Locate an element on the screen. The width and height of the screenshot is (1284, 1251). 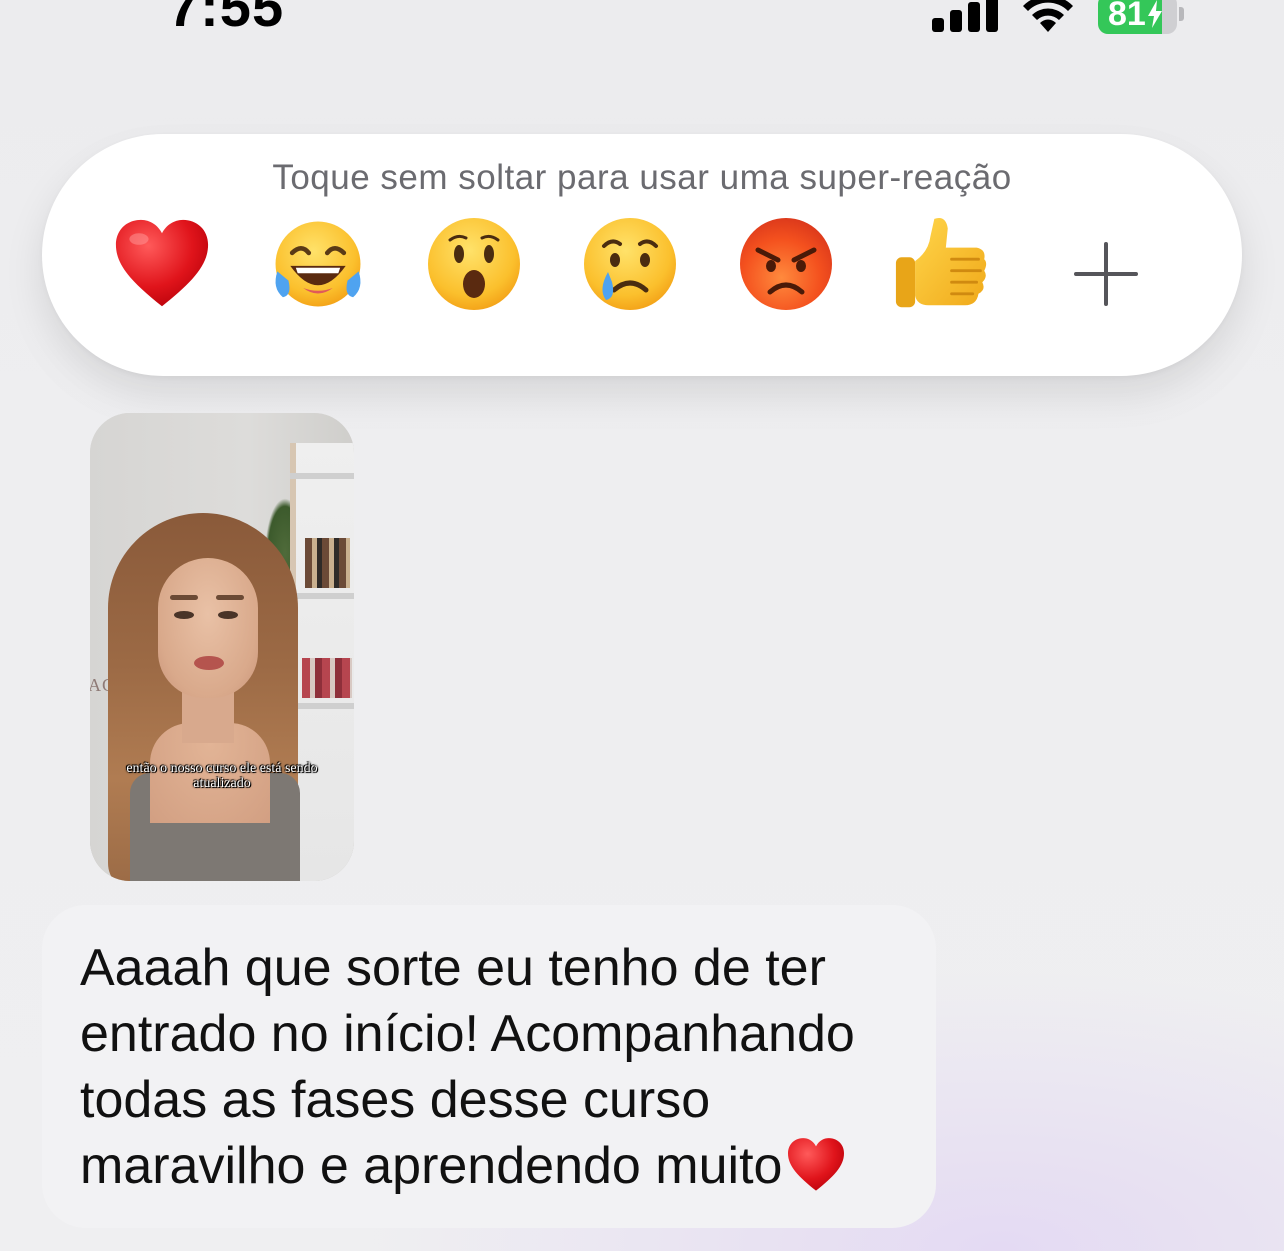
plus-icon is located at coordinates (1106, 274).